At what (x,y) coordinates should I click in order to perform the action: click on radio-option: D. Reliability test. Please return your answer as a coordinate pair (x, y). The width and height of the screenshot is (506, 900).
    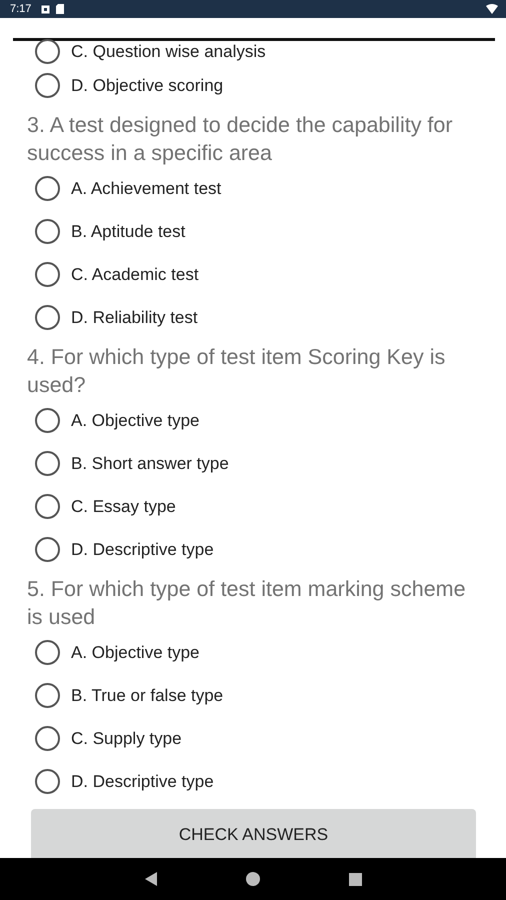
    Looking at the image, I should click on (116, 317).